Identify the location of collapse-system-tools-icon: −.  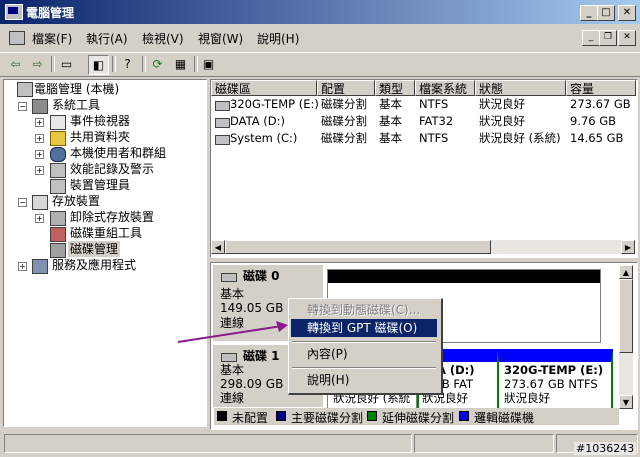
(22, 106).